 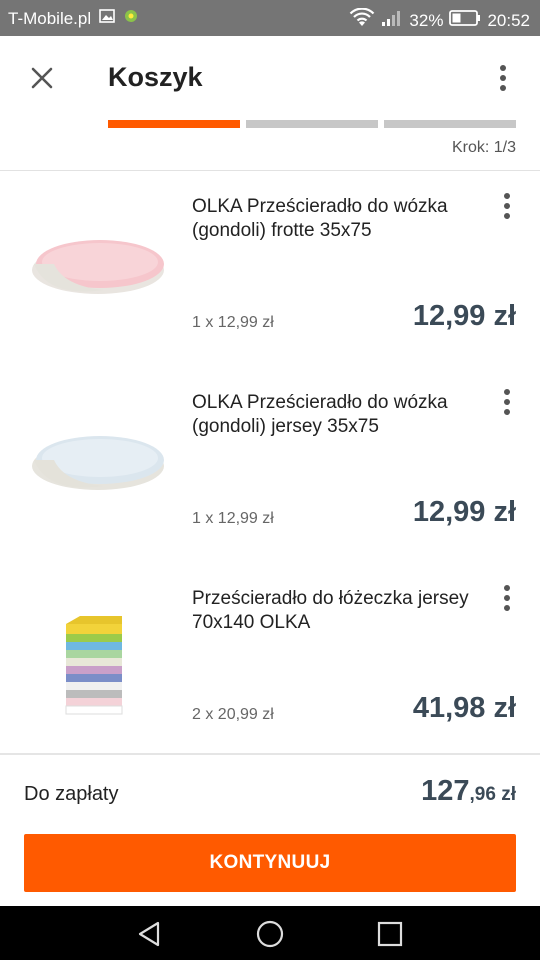 I want to click on step-indicator: Krok: 1/3, so click(x=483, y=147).